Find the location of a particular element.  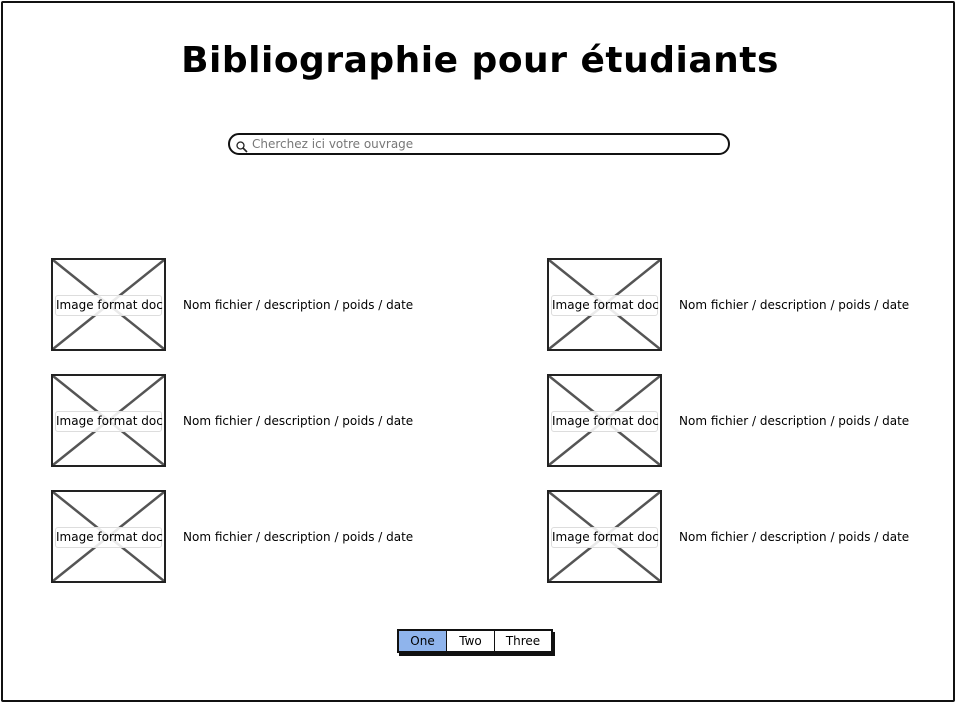

search-input is located at coordinates (482, 144).